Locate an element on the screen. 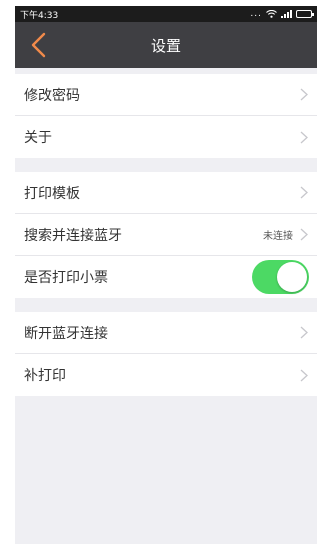 This screenshot has height=550, width=330. page-title: 设置 is located at coordinates (165, 45).